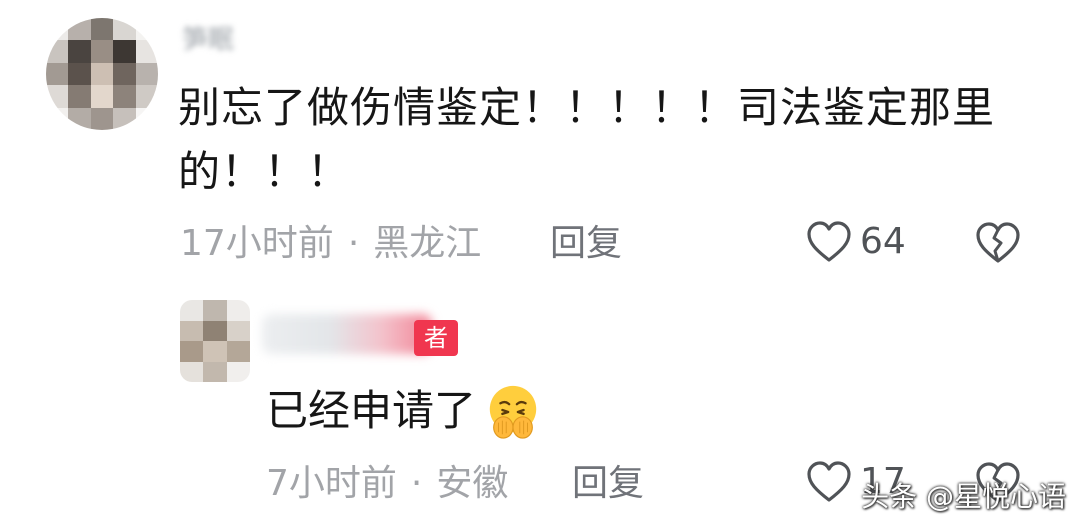 The height and width of the screenshot is (528, 1080). I want to click on like-button: 64, so click(856, 242).